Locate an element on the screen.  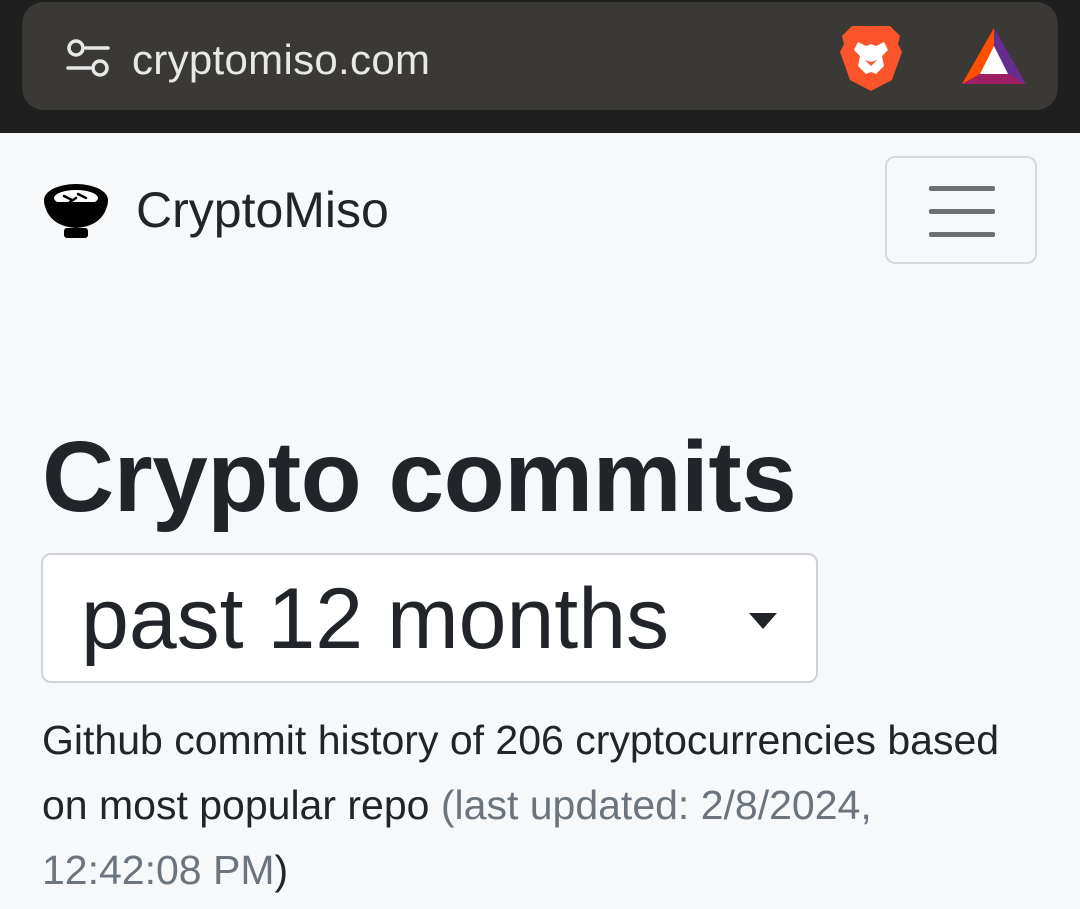
browser-toolbar: cryptomiso.com is located at coordinates (540, 66).